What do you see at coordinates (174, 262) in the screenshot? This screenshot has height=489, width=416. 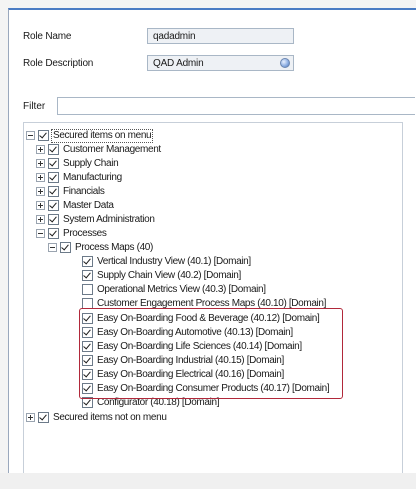 I see `tree-node-label: Vertical Industry View (40.1) [Domain]` at bounding box center [174, 262].